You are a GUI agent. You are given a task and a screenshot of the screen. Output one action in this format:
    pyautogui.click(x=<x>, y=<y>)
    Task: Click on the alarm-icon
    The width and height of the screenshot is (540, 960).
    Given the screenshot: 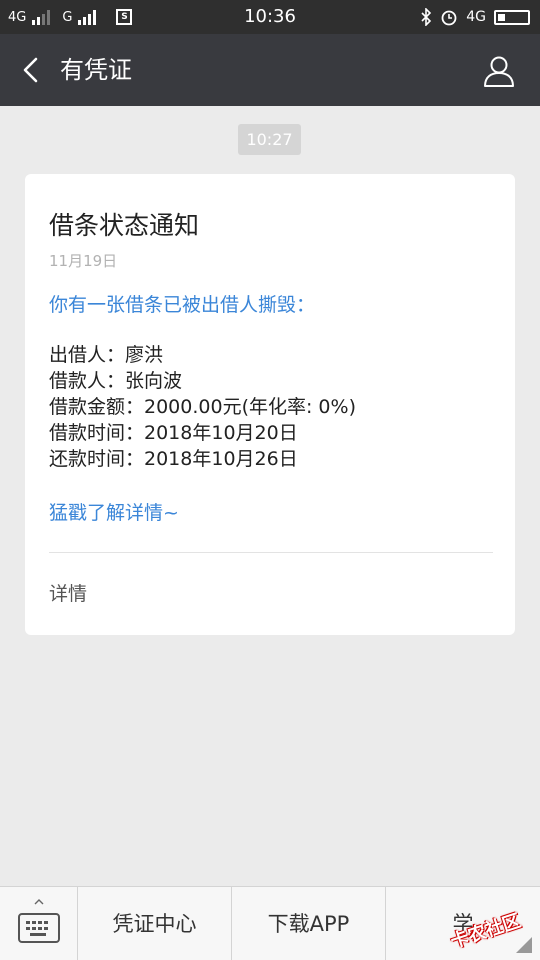 What is the action you would take?
    pyautogui.click(x=449, y=18)
    